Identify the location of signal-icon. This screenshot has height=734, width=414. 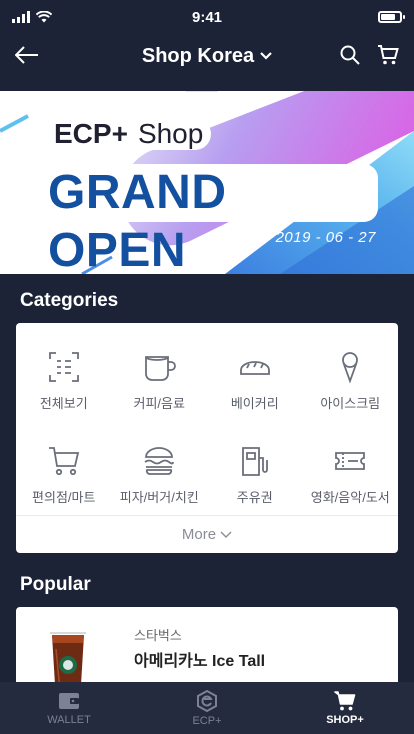
(21, 17).